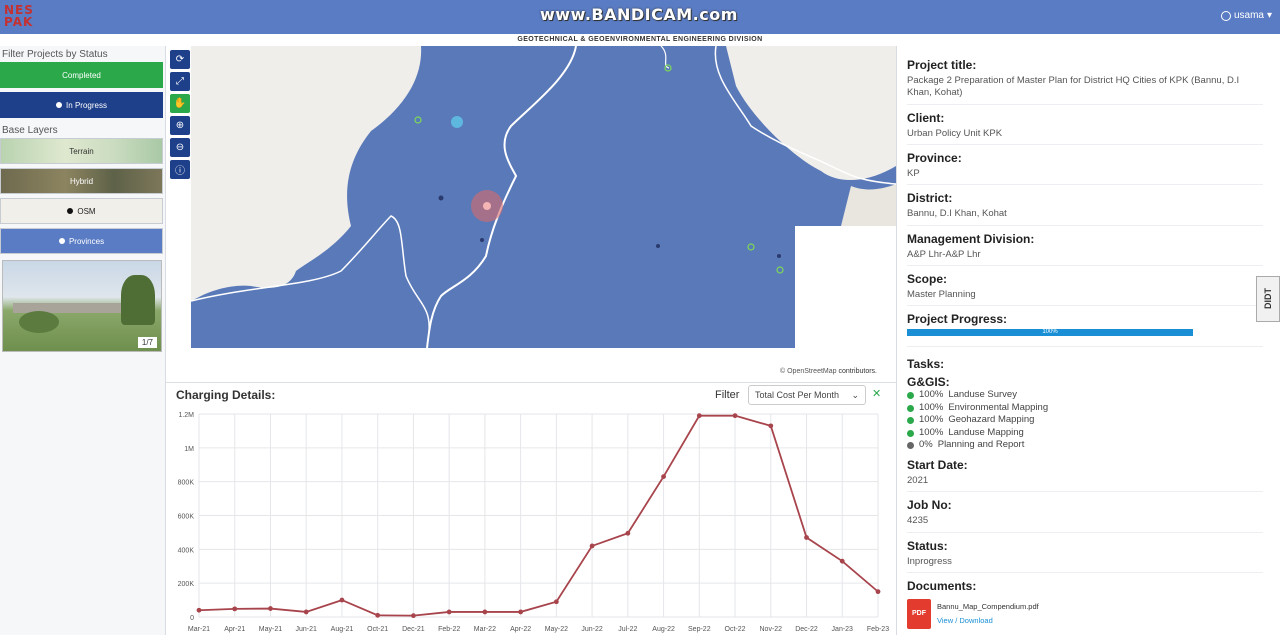  I want to click on client-label: Client:, so click(926, 117).